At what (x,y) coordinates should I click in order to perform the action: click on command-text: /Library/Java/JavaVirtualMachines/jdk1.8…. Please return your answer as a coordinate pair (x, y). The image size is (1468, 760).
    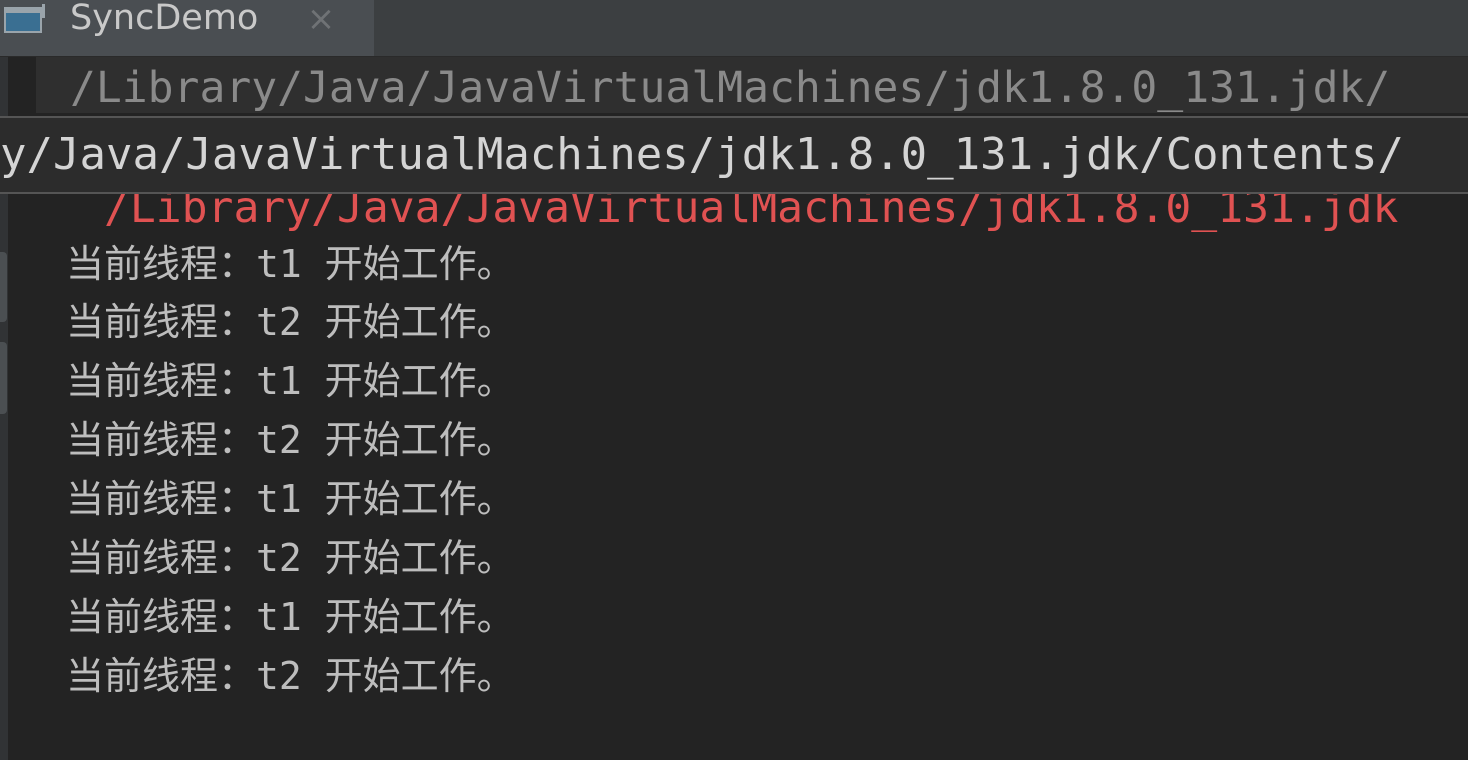
    Looking at the image, I should click on (730, 88).